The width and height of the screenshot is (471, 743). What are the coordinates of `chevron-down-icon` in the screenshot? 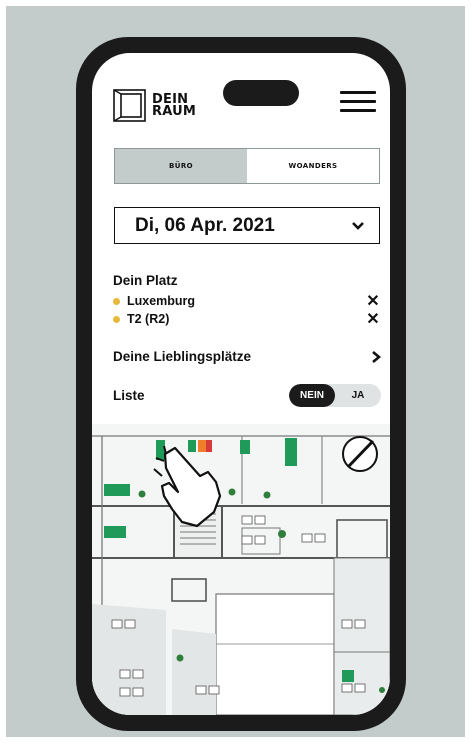 It's located at (358, 225).